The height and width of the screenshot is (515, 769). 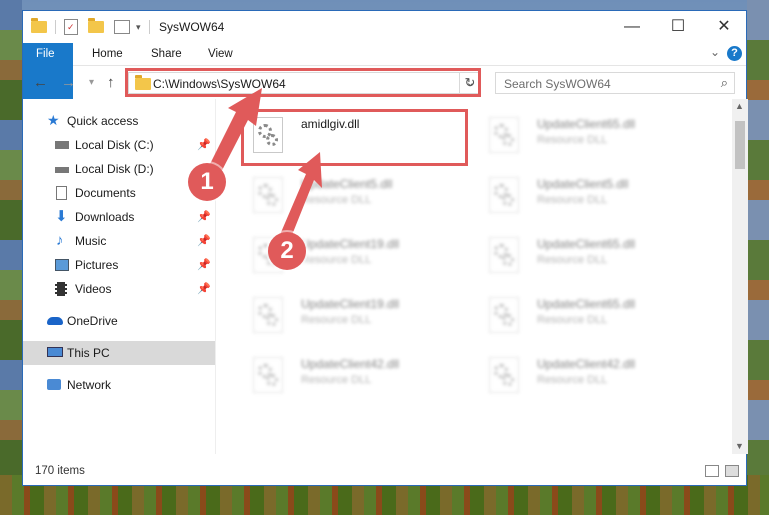 What do you see at coordinates (287, 251) in the screenshot?
I see `step-2-badge: 2` at bounding box center [287, 251].